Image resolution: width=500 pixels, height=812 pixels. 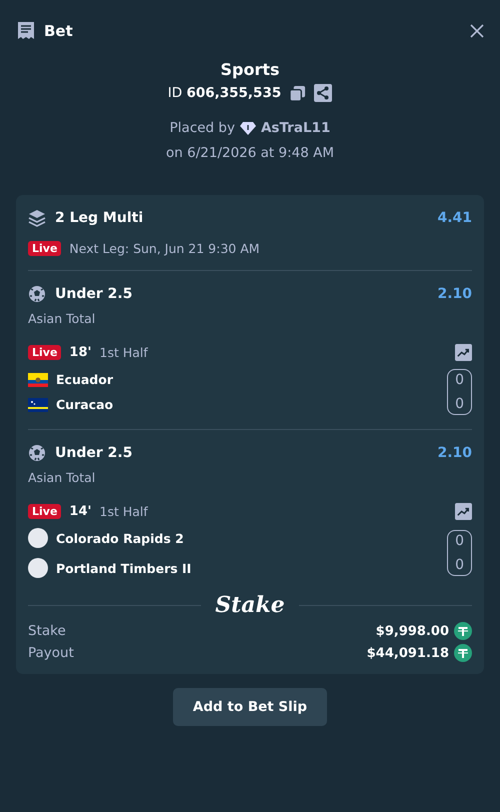 I want to click on add-to-bet-slip-button: Add to Bet Slip, so click(x=250, y=707).